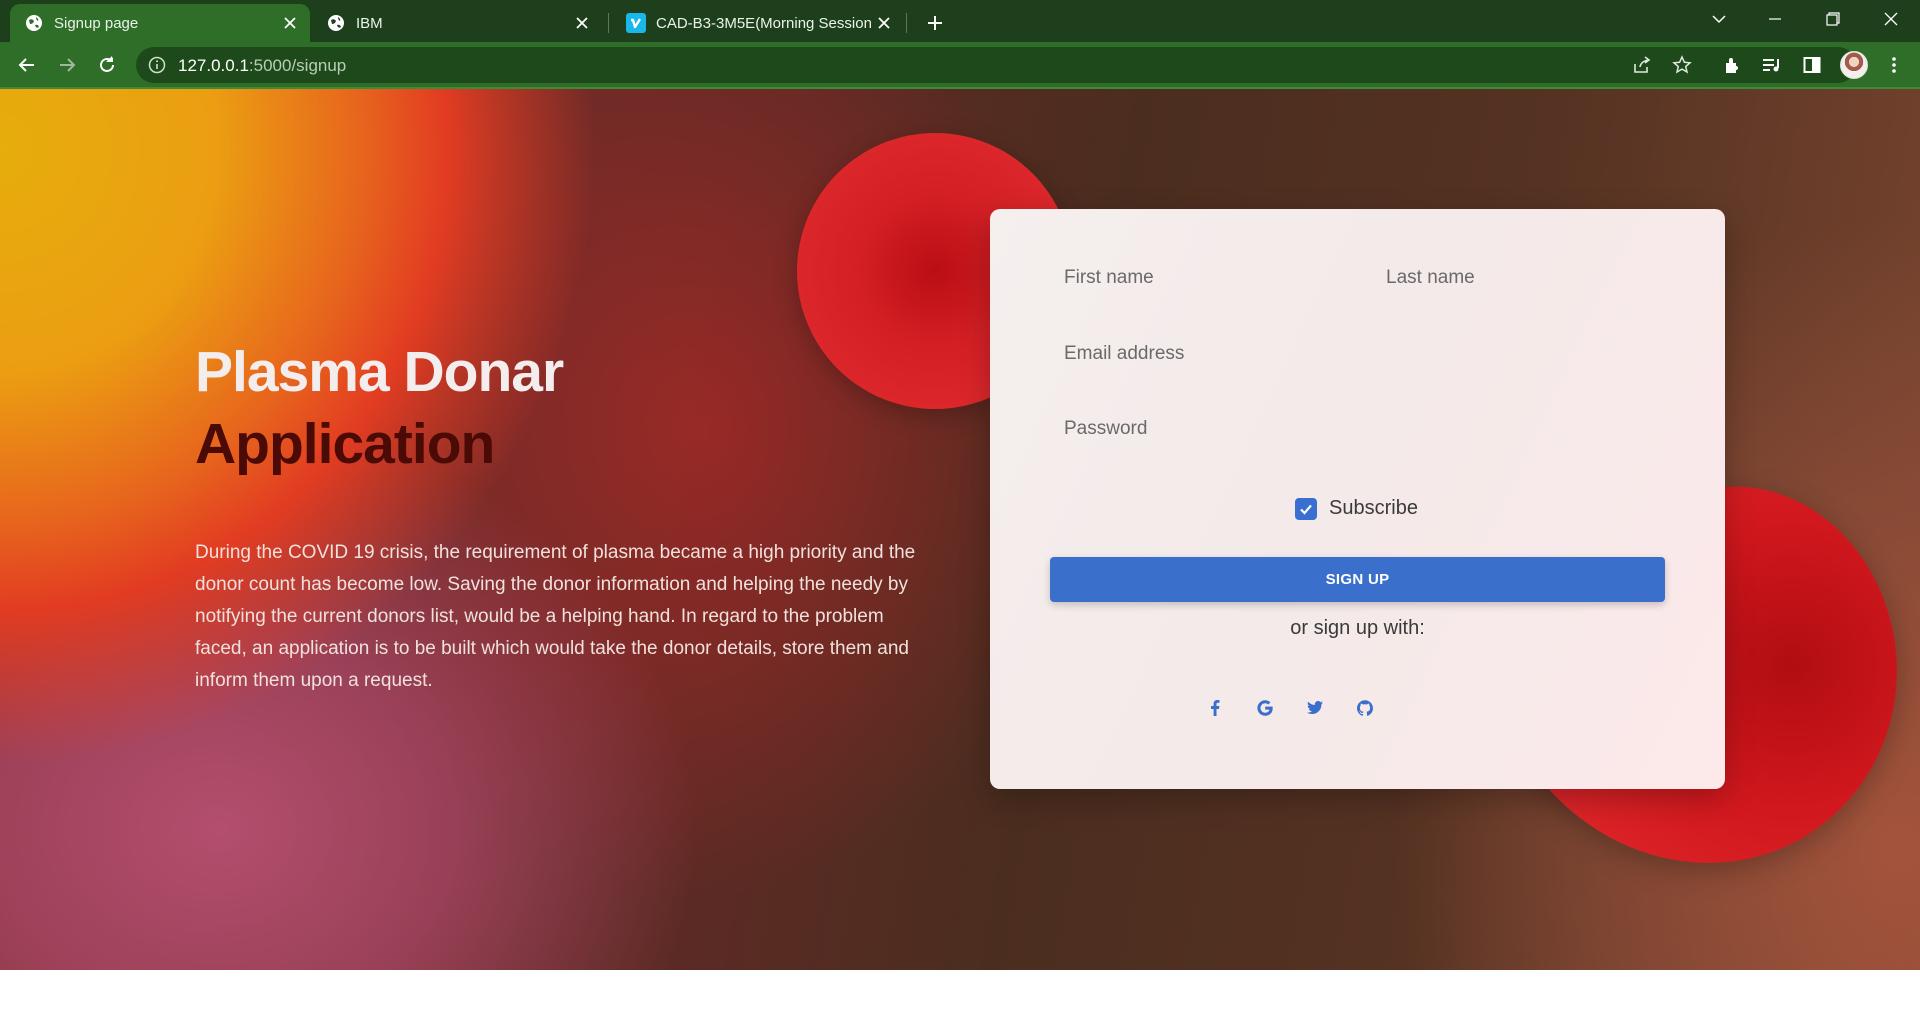  I want to click on bookmark-star-icon, so click(1682, 65).